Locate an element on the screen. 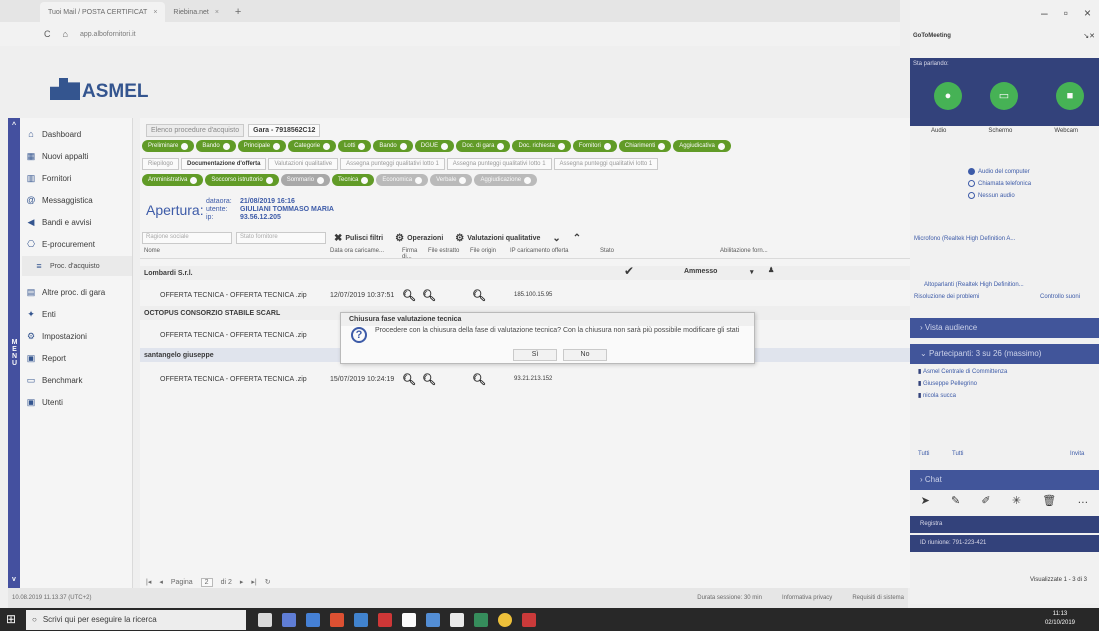  sidebar-item: ▤ Altre proc. di gara is located at coordinates (77, 292).